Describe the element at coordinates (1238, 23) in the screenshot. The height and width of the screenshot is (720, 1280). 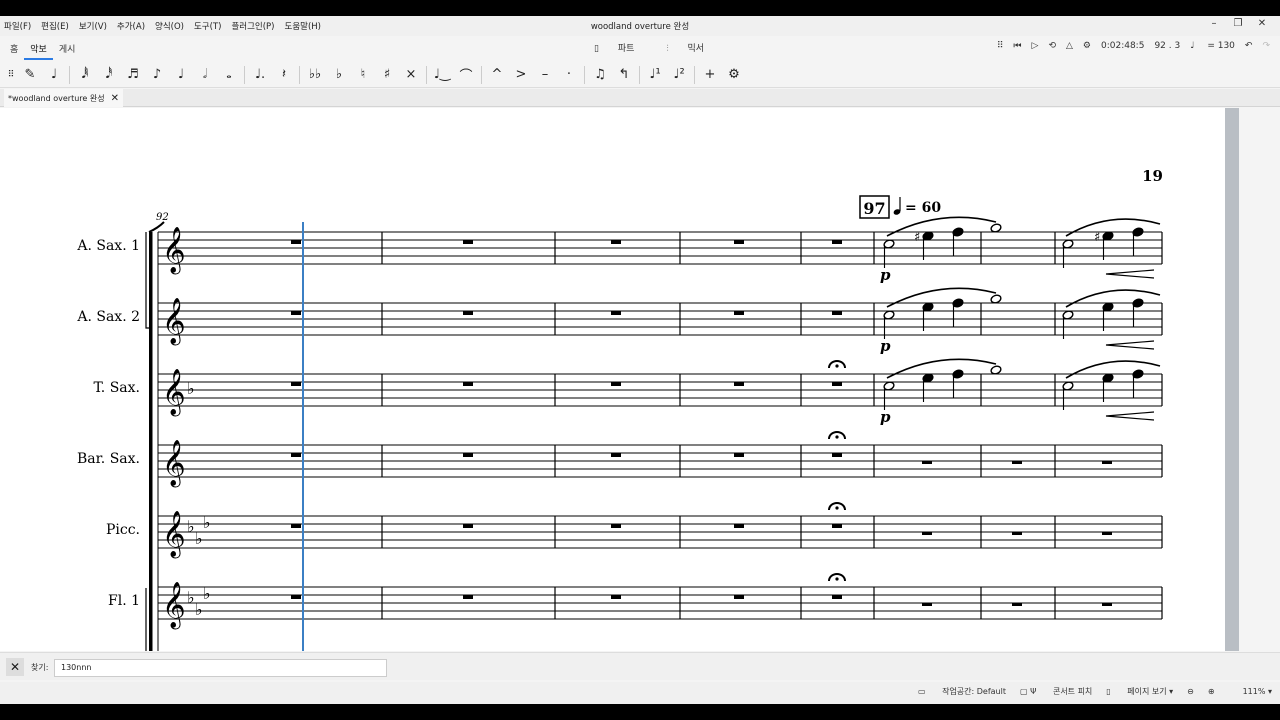
I see `maximize-button: ❐` at that location.